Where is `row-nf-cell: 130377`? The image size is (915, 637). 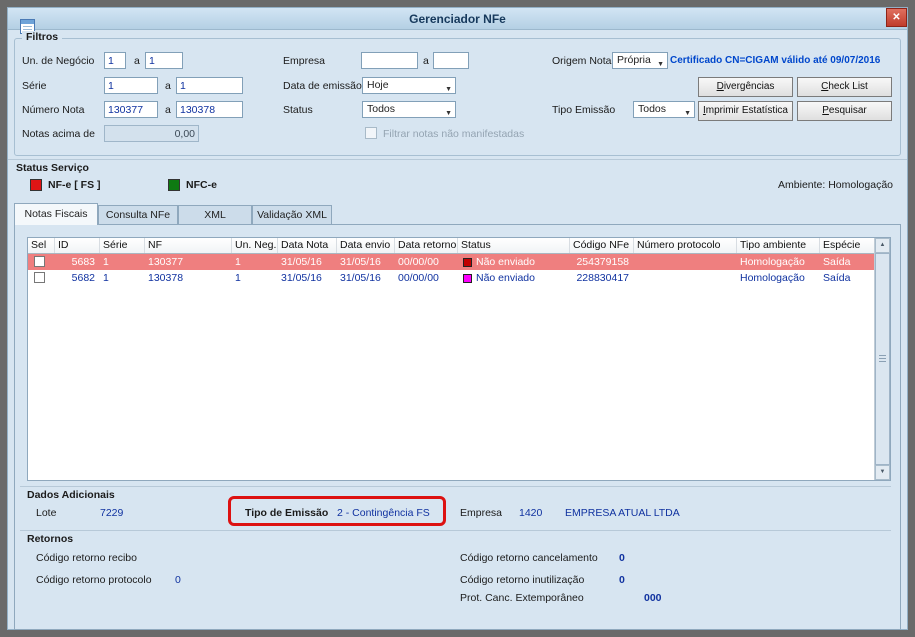 row-nf-cell: 130377 is located at coordinates (166, 262).